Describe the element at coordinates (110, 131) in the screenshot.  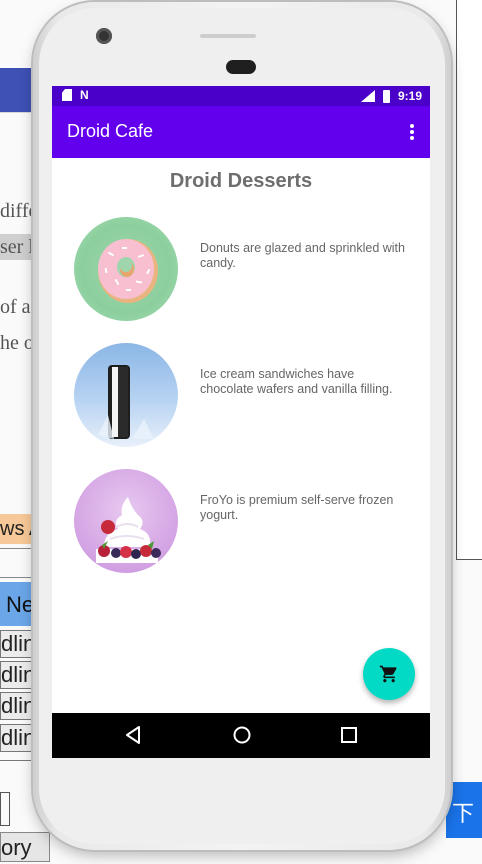
I see `app-title: Droid Cafe` at that location.